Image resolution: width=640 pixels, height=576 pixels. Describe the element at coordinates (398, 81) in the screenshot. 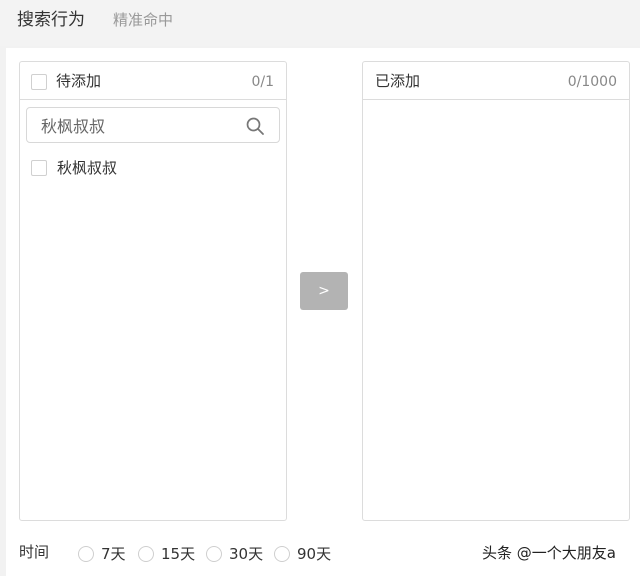

I see `added-list-title: 已添加` at that location.